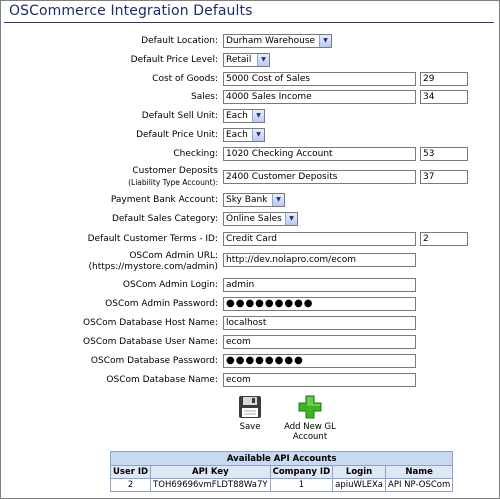  I want to click on save-button, so click(250, 407).